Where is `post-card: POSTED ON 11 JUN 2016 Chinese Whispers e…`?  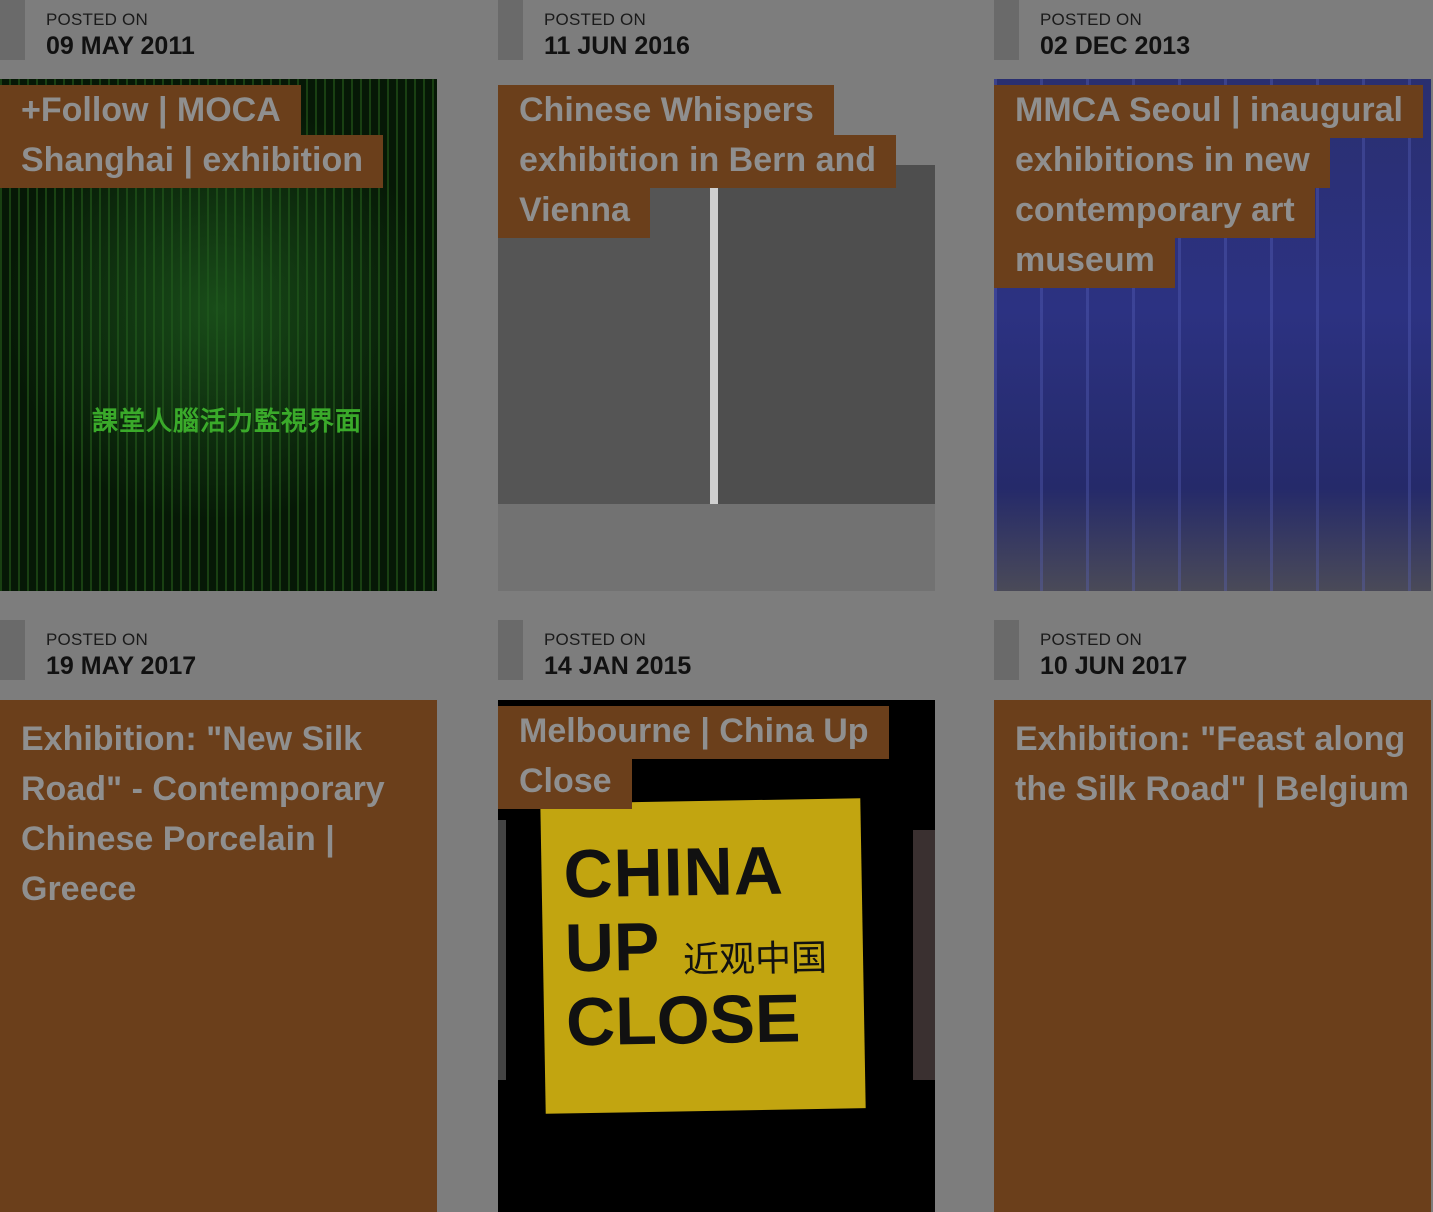
post-card: POSTED ON 11 JUN 2016 Chinese Whispers e… is located at coordinates (716, 295).